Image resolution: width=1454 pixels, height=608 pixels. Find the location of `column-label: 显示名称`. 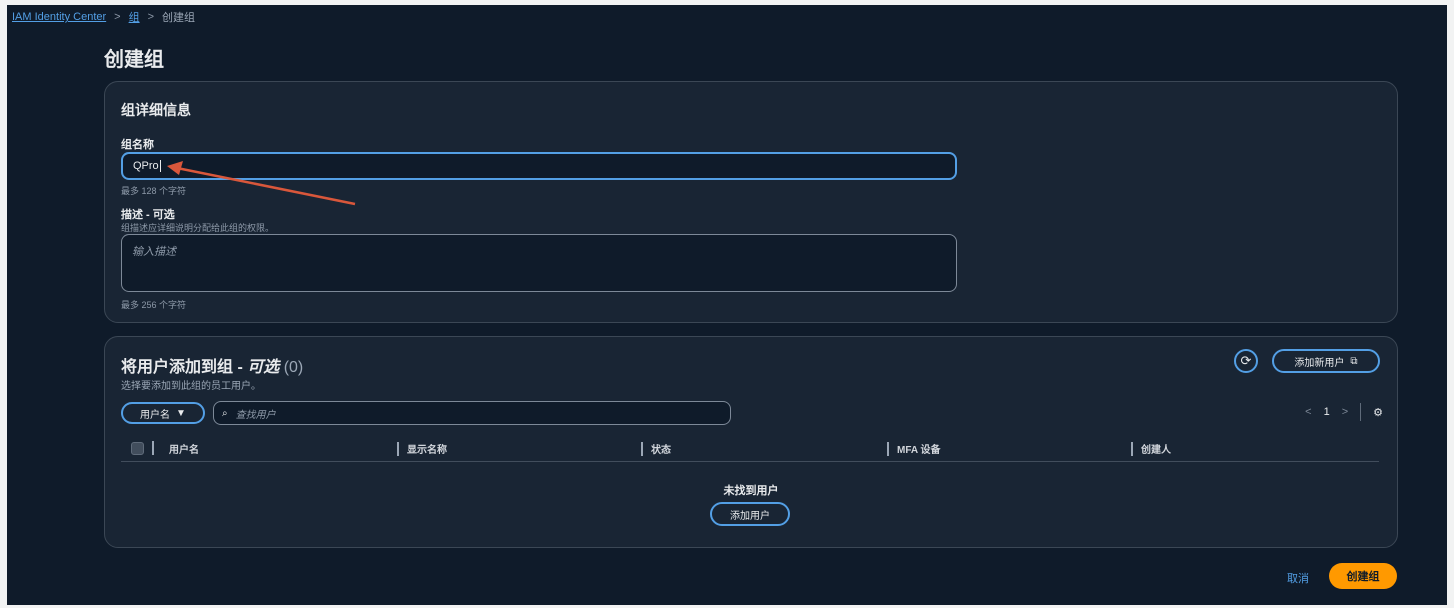

column-label: 显示名称 is located at coordinates (427, 450).